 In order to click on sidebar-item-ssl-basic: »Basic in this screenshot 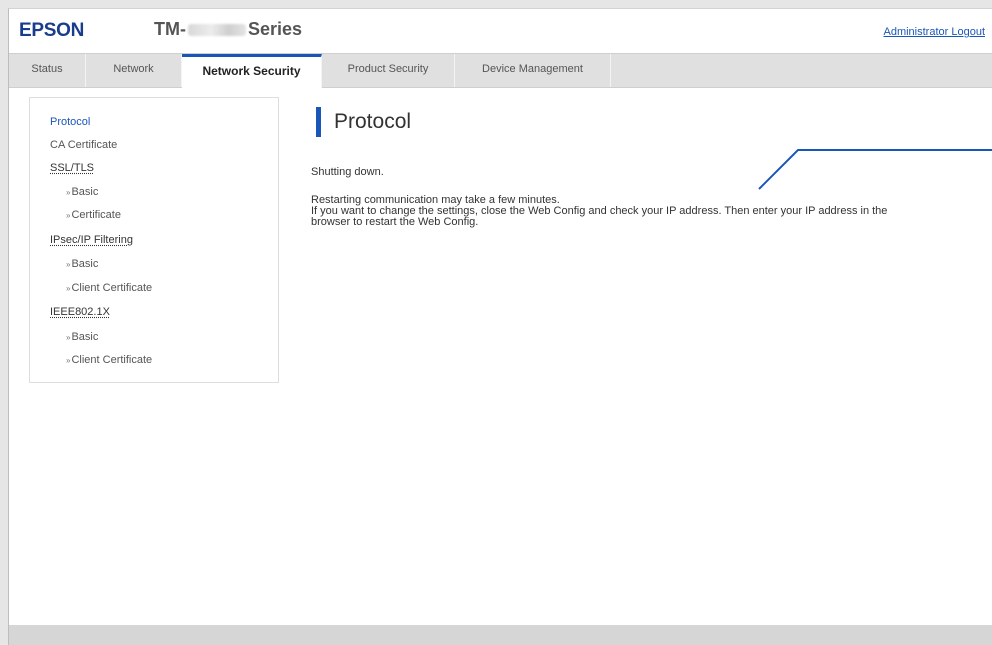, I will do `click(82, 192)`.